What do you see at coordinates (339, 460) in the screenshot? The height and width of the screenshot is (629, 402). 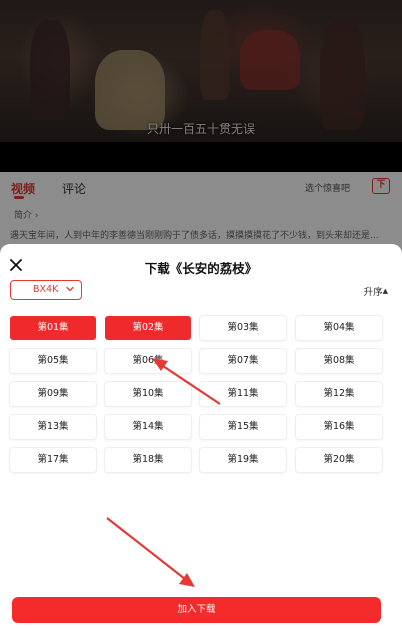 I see `episode-item: 第20集` at bounding box center [339, 460].